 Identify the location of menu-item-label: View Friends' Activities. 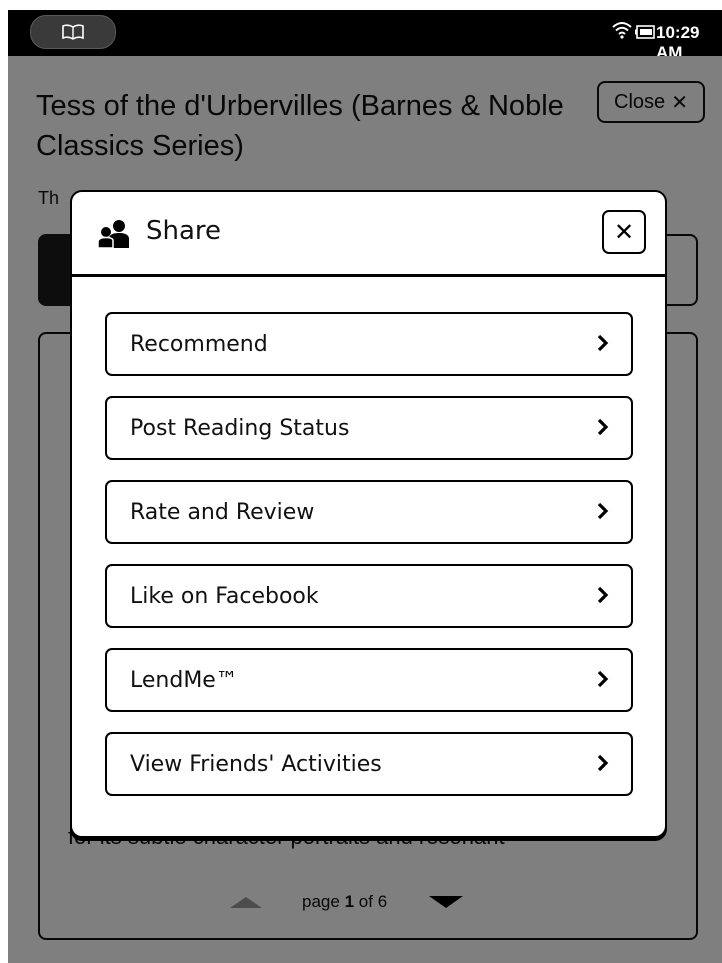
(256, 764).